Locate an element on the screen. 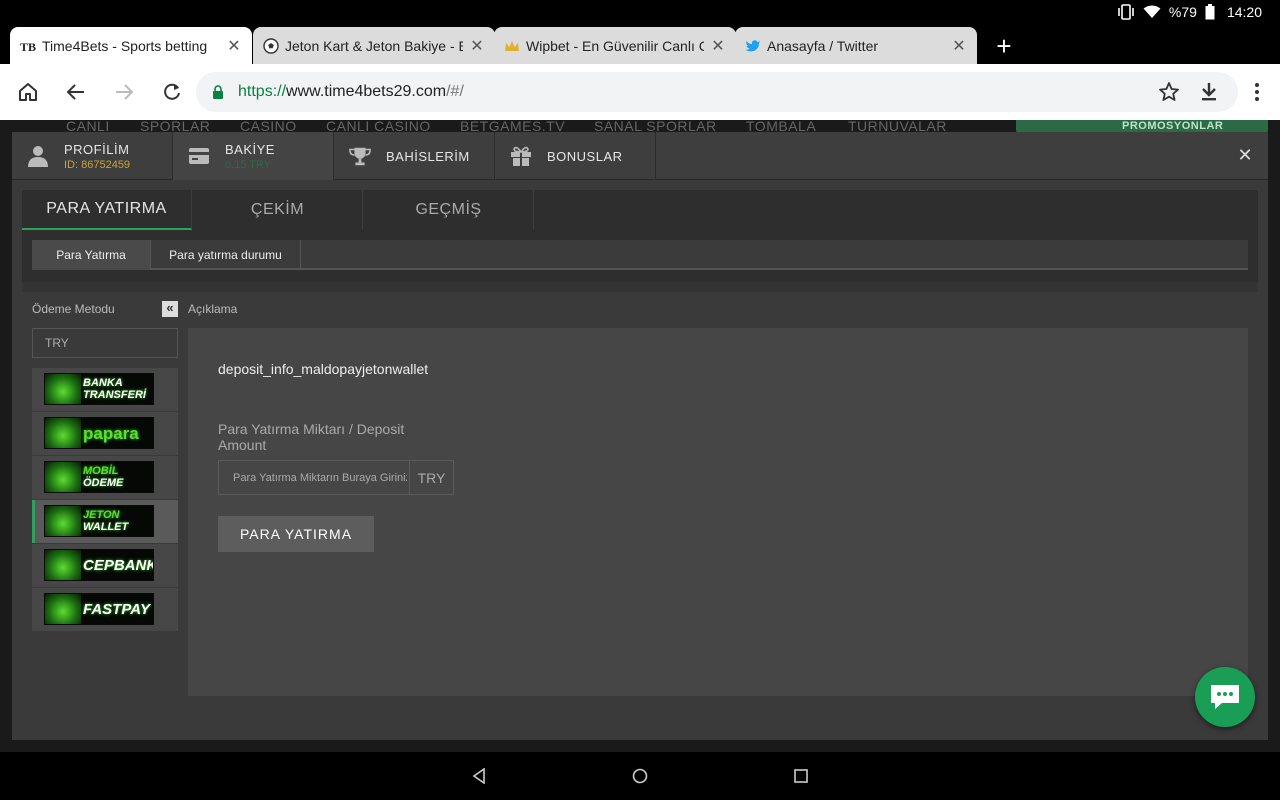 Image resolution: width=1280 pixels, height=800 pixels. android-nav-bar is located at coordinates (640, 776).